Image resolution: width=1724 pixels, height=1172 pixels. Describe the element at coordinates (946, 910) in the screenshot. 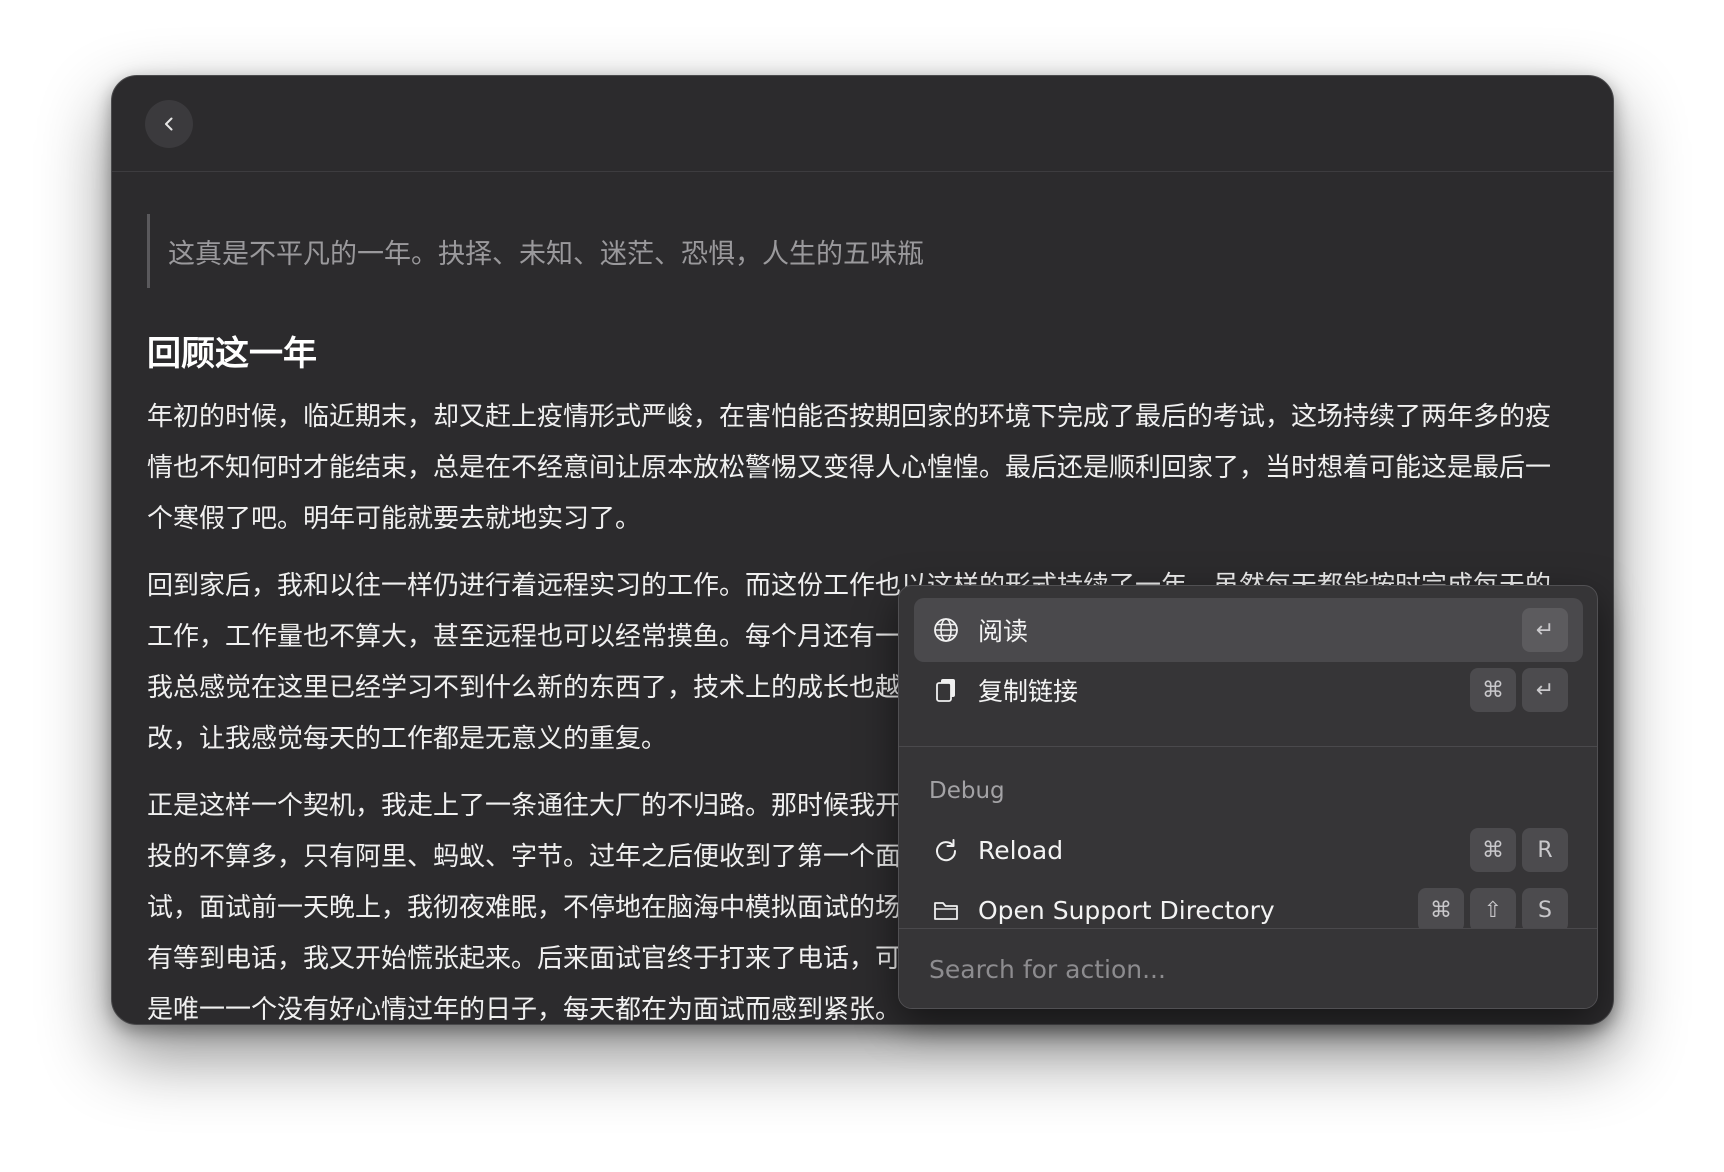

I see `folder-icon` at that location.